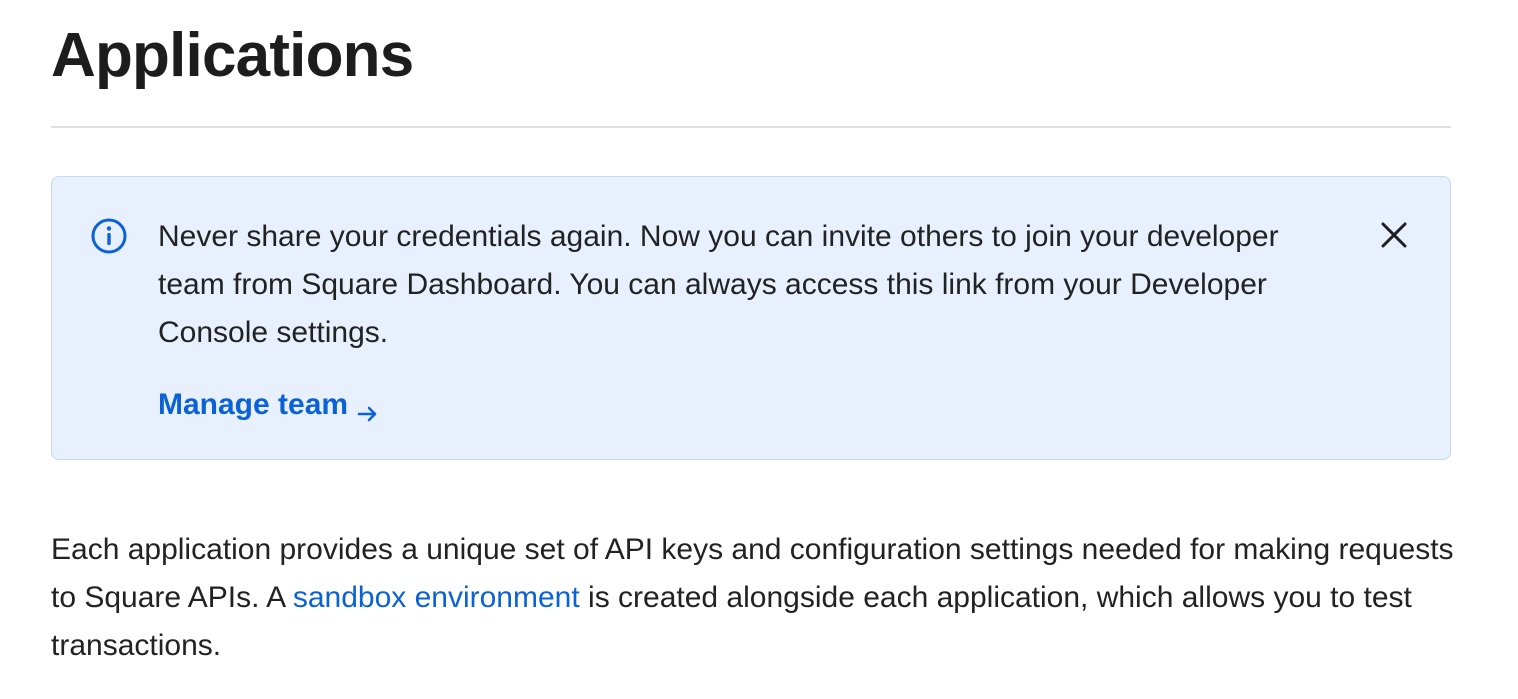 Image resolution: width=1518 pixels, height=699 pixels. I want to click on title-divider, so click(751, 127).